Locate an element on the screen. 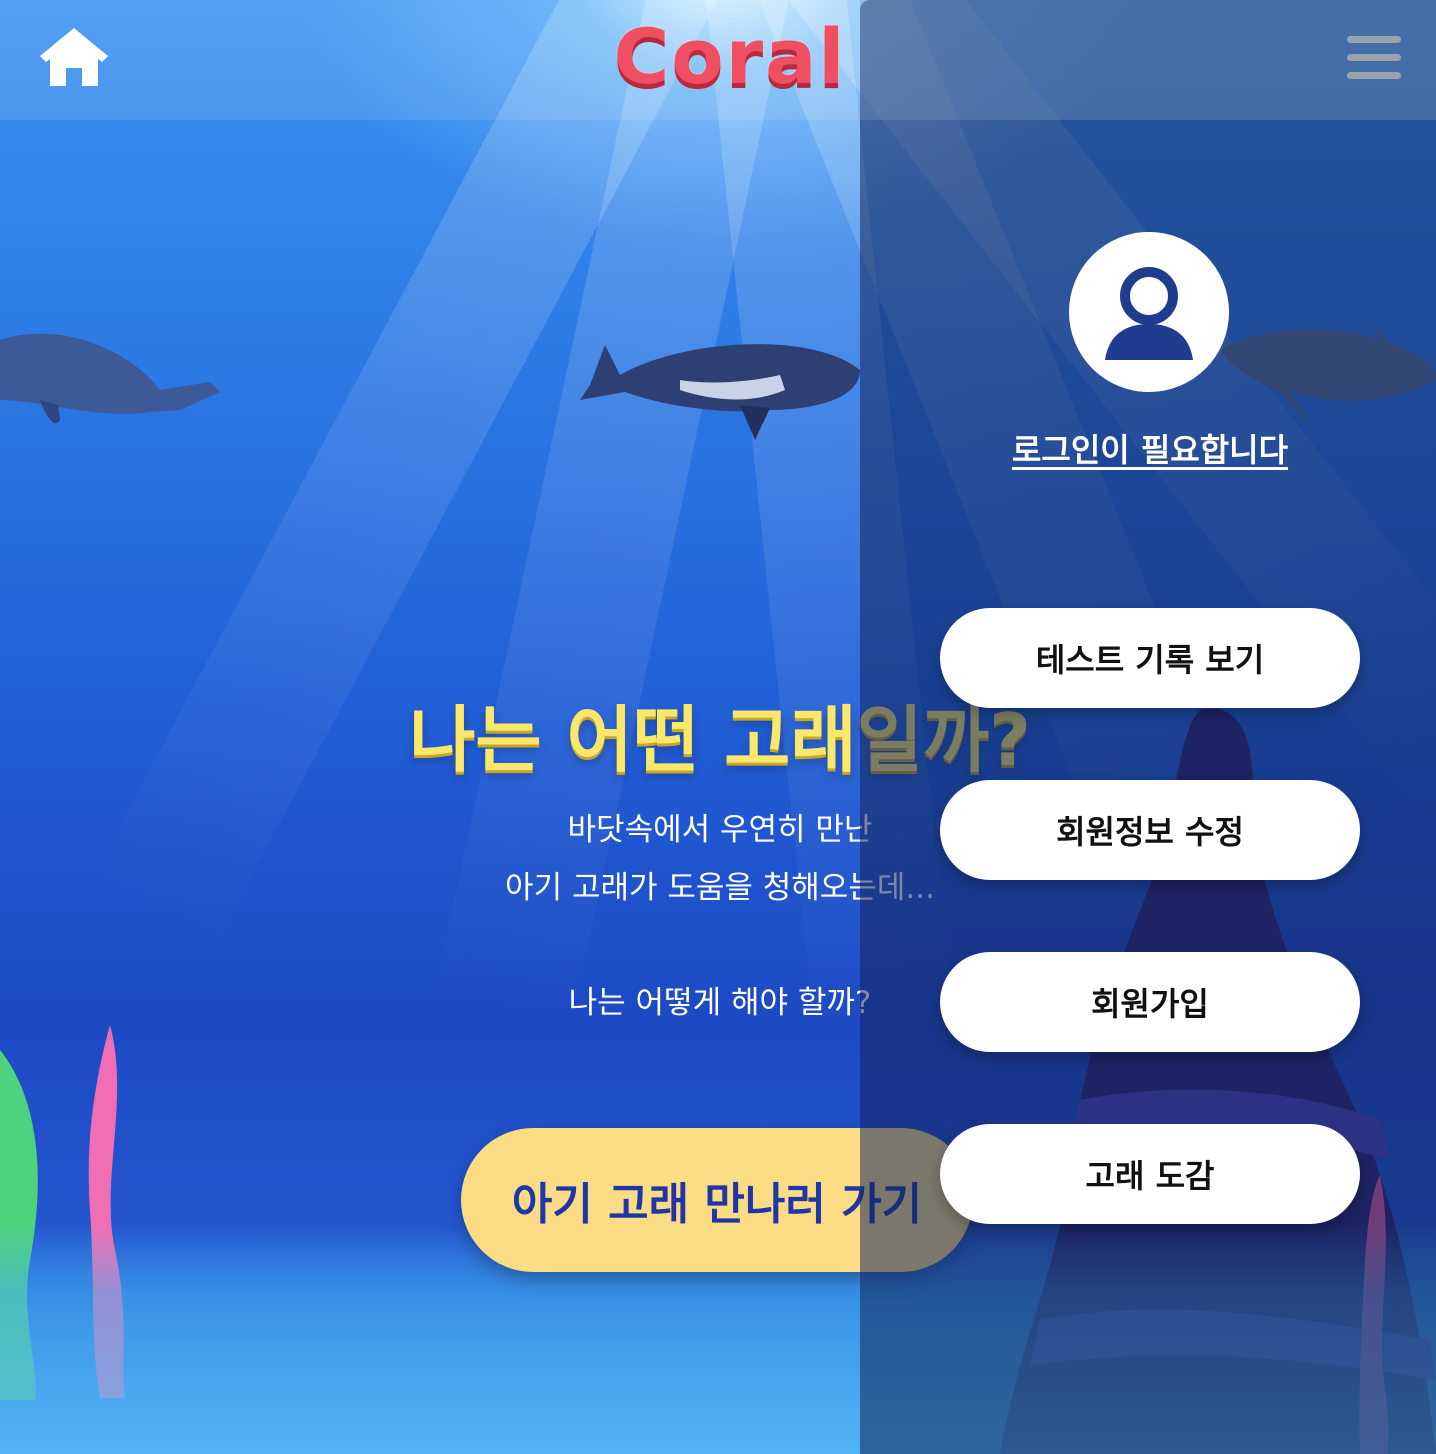  login-required-link: 로그인이 필요합니다 is located at coordinates (1150, 448).